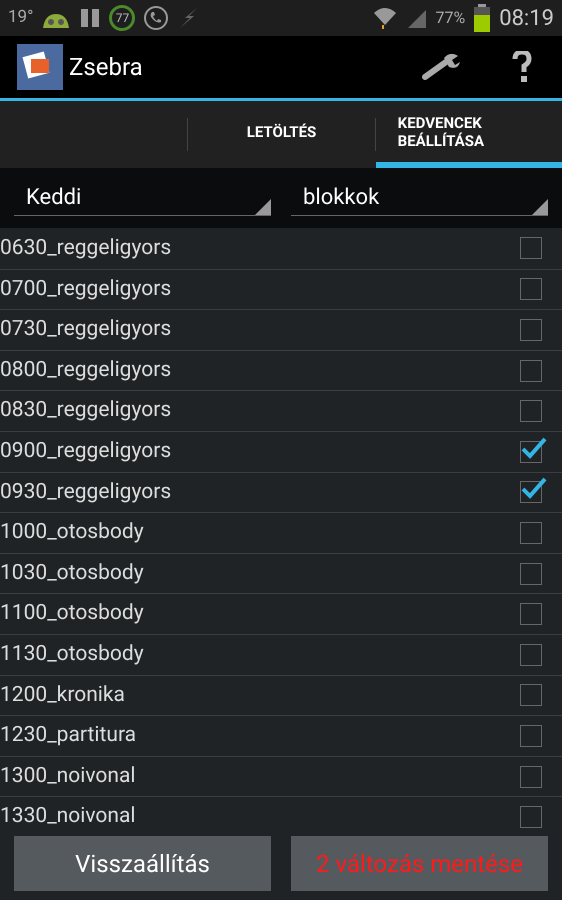  I want to click on question-icon, so click(522, 67).